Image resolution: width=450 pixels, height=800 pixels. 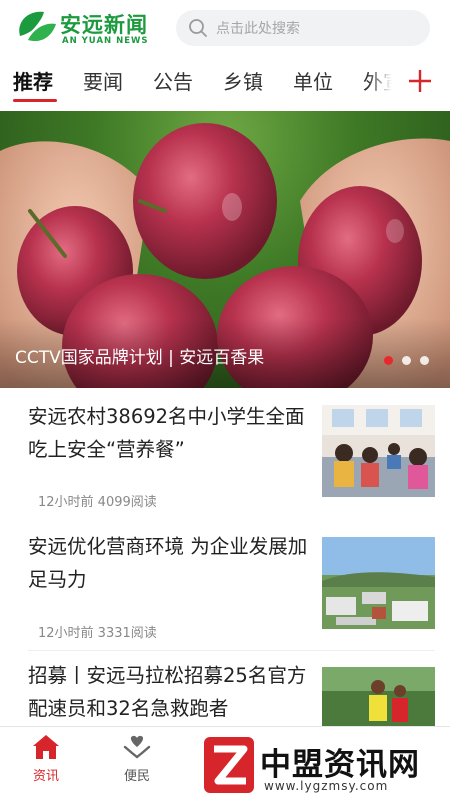 What do you see at coordinates (198, 28) in the screenshot?
I see `search-icon` at bounding box center [198, 28].